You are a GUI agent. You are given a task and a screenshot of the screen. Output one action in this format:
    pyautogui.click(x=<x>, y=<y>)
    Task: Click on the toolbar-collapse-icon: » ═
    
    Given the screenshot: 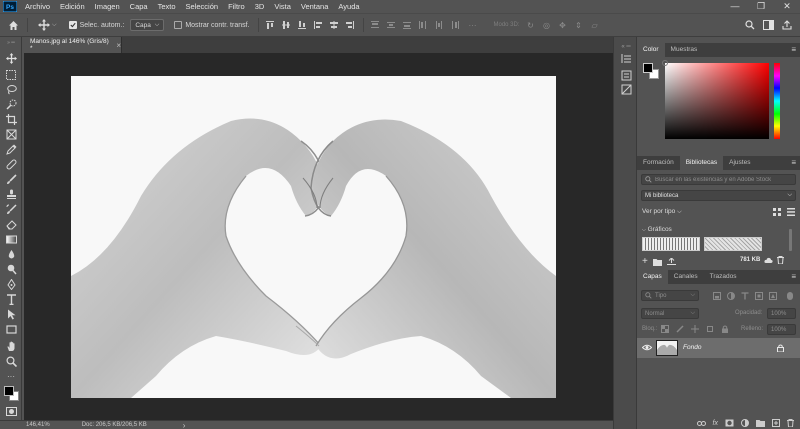 What is the action you would take?
    pyautogui.click(x=11, y=43)
    